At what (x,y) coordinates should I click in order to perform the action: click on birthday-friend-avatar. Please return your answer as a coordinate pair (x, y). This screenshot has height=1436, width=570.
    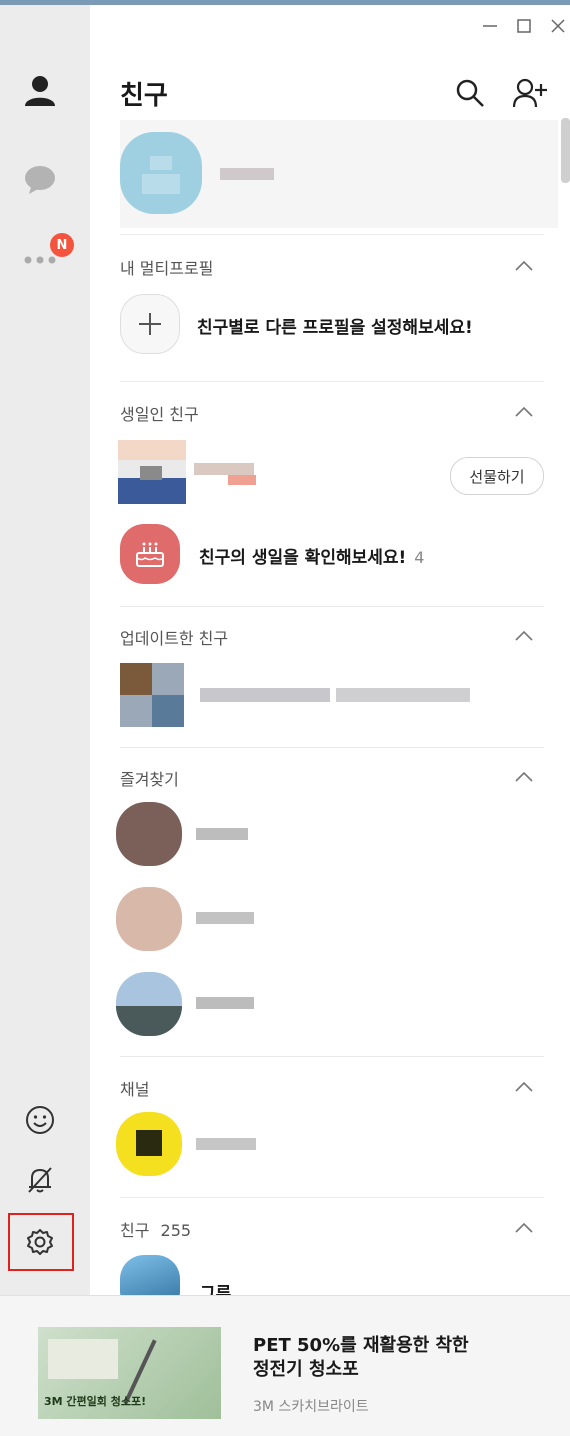
    Looking at the image, I should click on (152, 472).